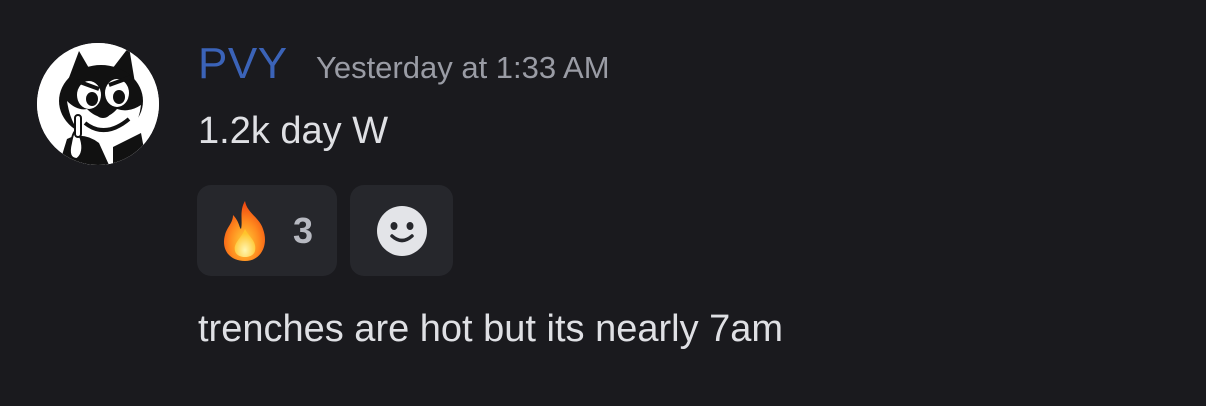  Describe the element at coordinates (243, 64) in the screenshot. I see `username: PVY` at that location.